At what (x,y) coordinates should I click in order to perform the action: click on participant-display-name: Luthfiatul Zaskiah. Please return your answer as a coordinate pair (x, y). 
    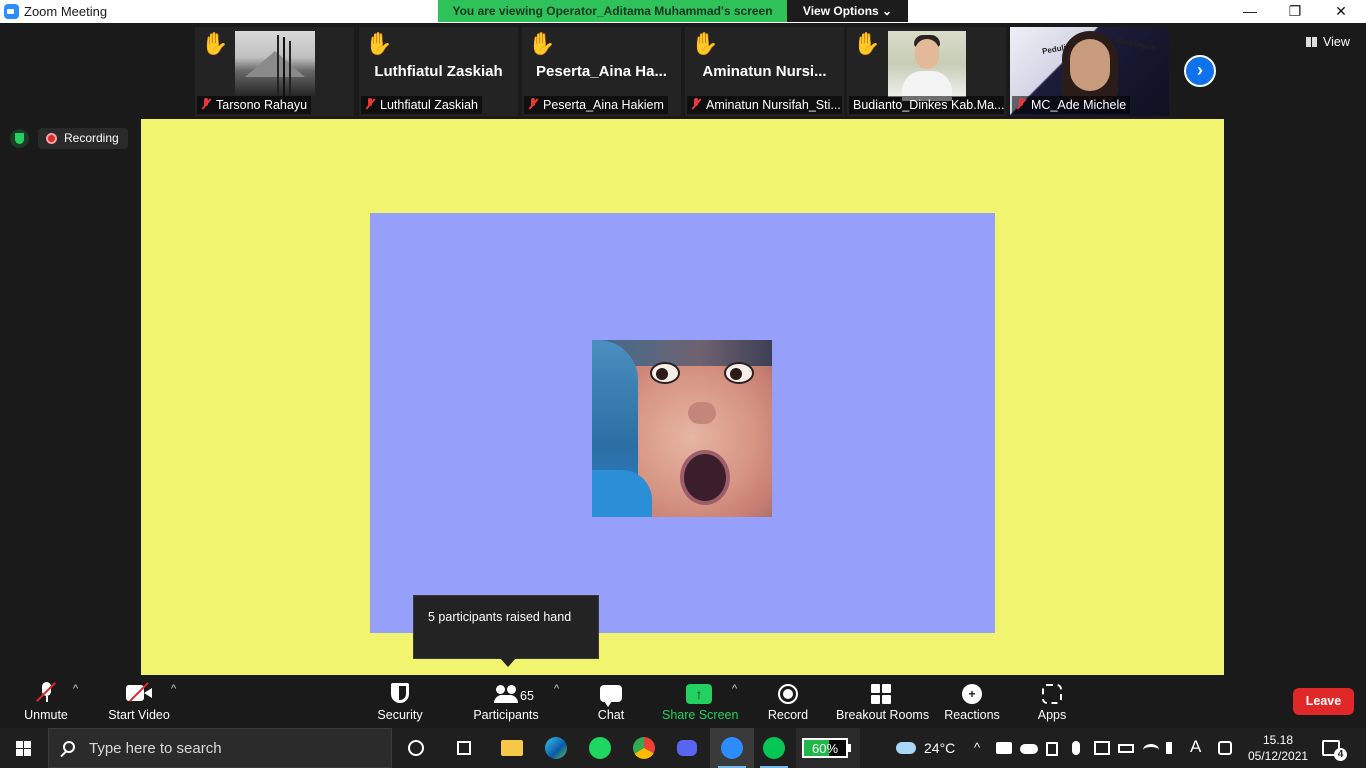
    Looking at the image, I should click on (438, 71).